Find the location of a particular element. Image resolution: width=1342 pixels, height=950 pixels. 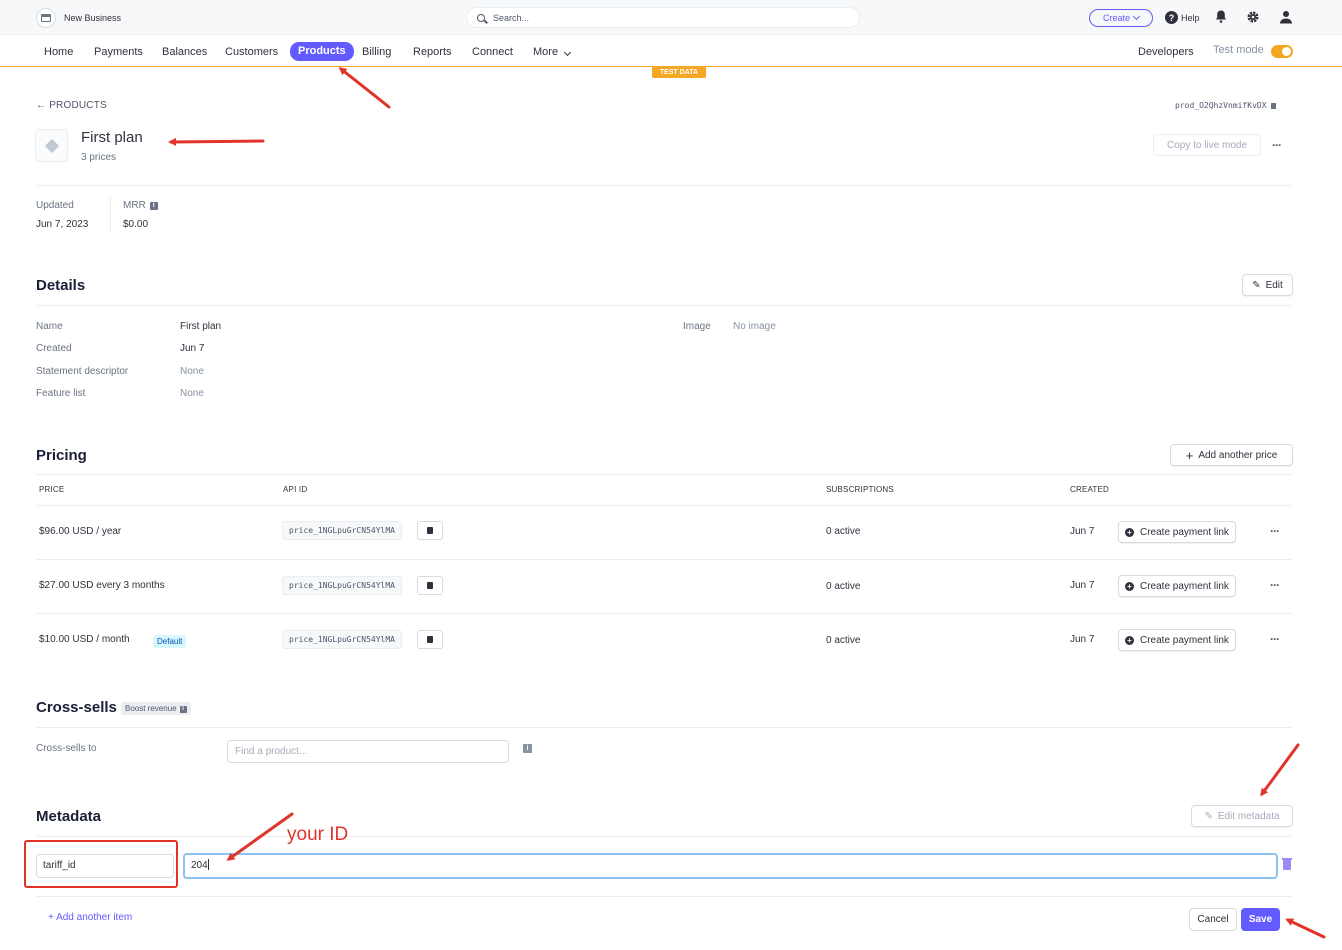

feature-list-value: None is located at coordinates (192, 393).